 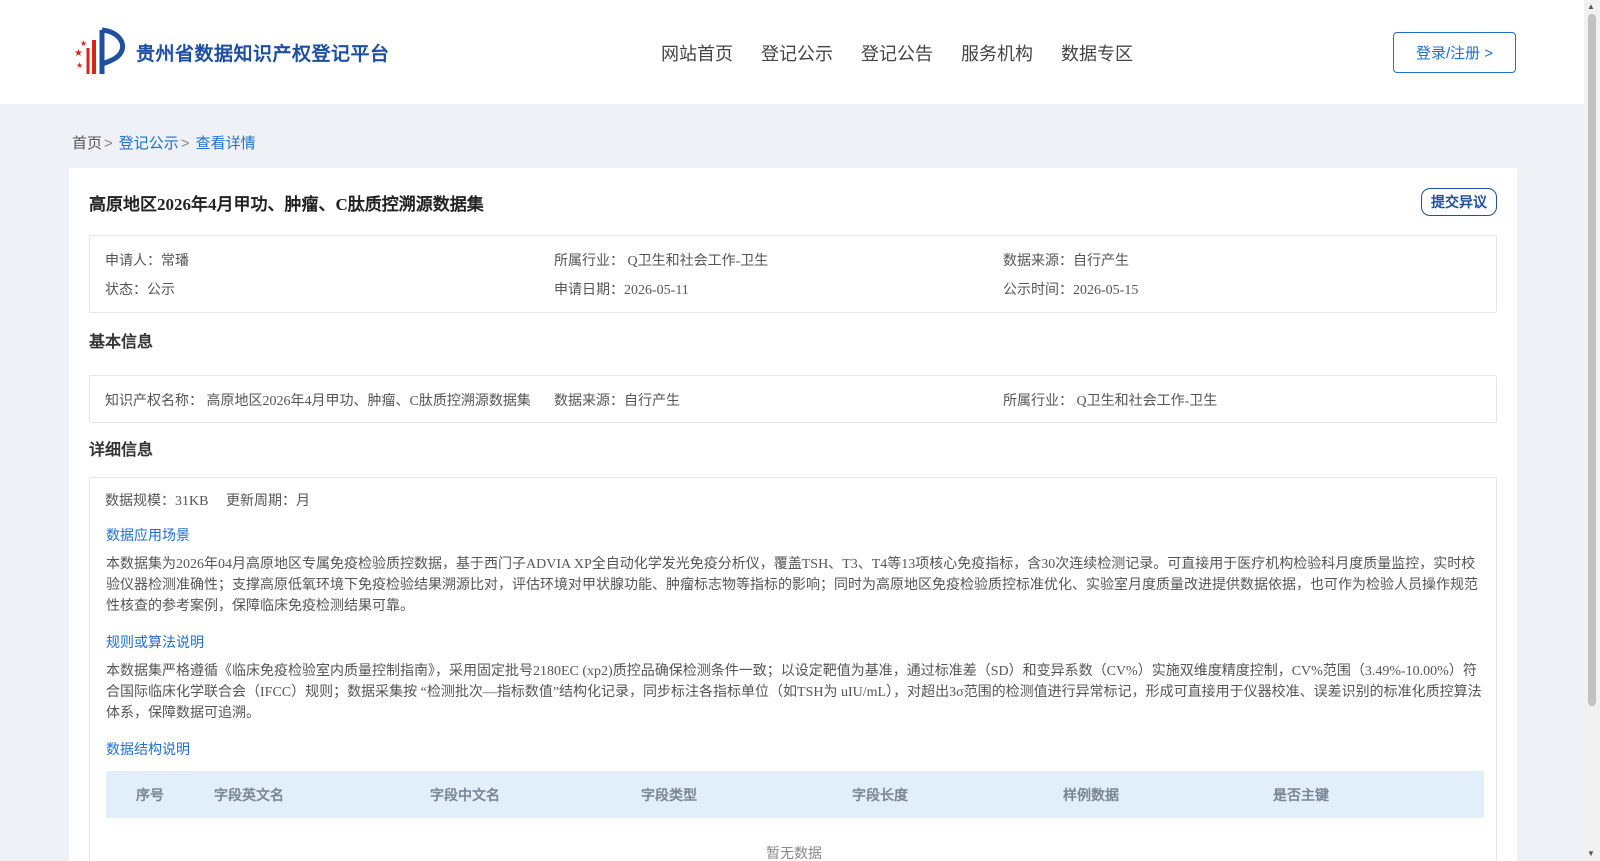 What do you see at coordinates (100, 50) in the screenshot?
I see `logo-emblem-icon: ★ ★ ★` at bounding box center [100, 50].